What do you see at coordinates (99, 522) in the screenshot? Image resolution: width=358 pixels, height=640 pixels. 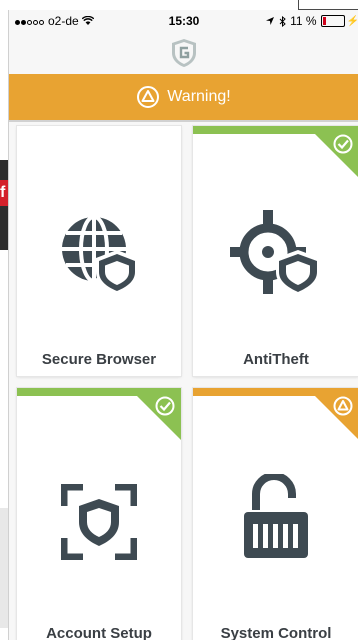 I see `scan-shield-icon` at bounding box center [99, 522].